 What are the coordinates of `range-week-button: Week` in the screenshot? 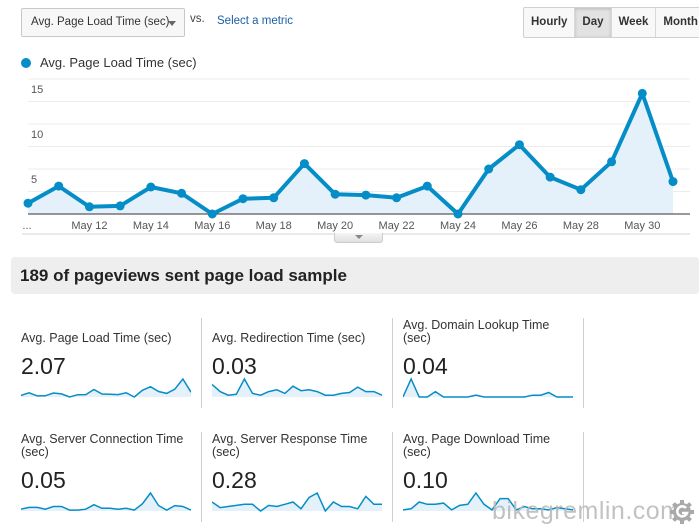 It's located at (634, 22).